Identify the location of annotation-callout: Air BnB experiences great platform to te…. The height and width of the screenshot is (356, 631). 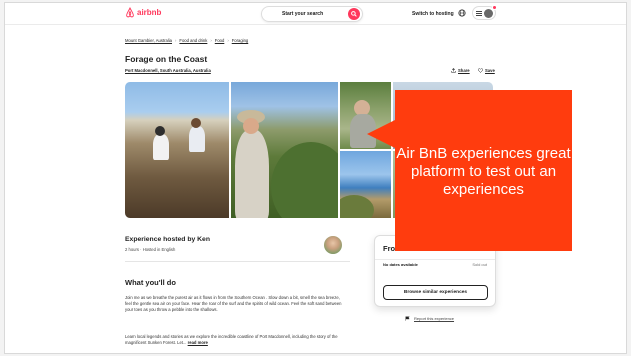
(469, 170).